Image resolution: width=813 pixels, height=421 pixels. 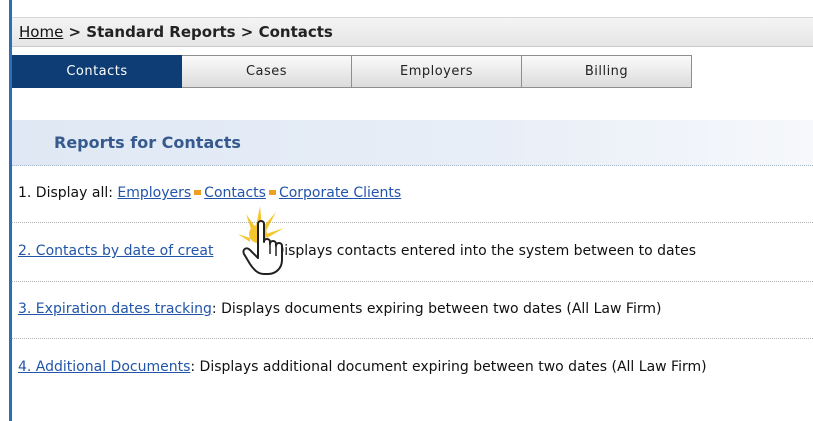 What do you see at coordinates (104, 367) in the screenshot?
I see `link-additional-documents: 4. Additional Documents` at bounding box center [104, 367].